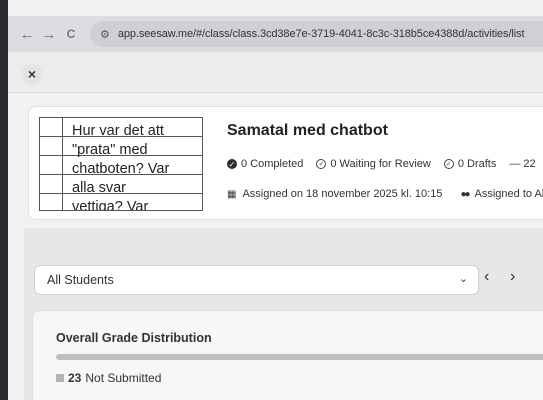 Image resolution: width=543 pixels, height=400 pixels. I want to click on not-submitted-count: 23, so click(75, 378).